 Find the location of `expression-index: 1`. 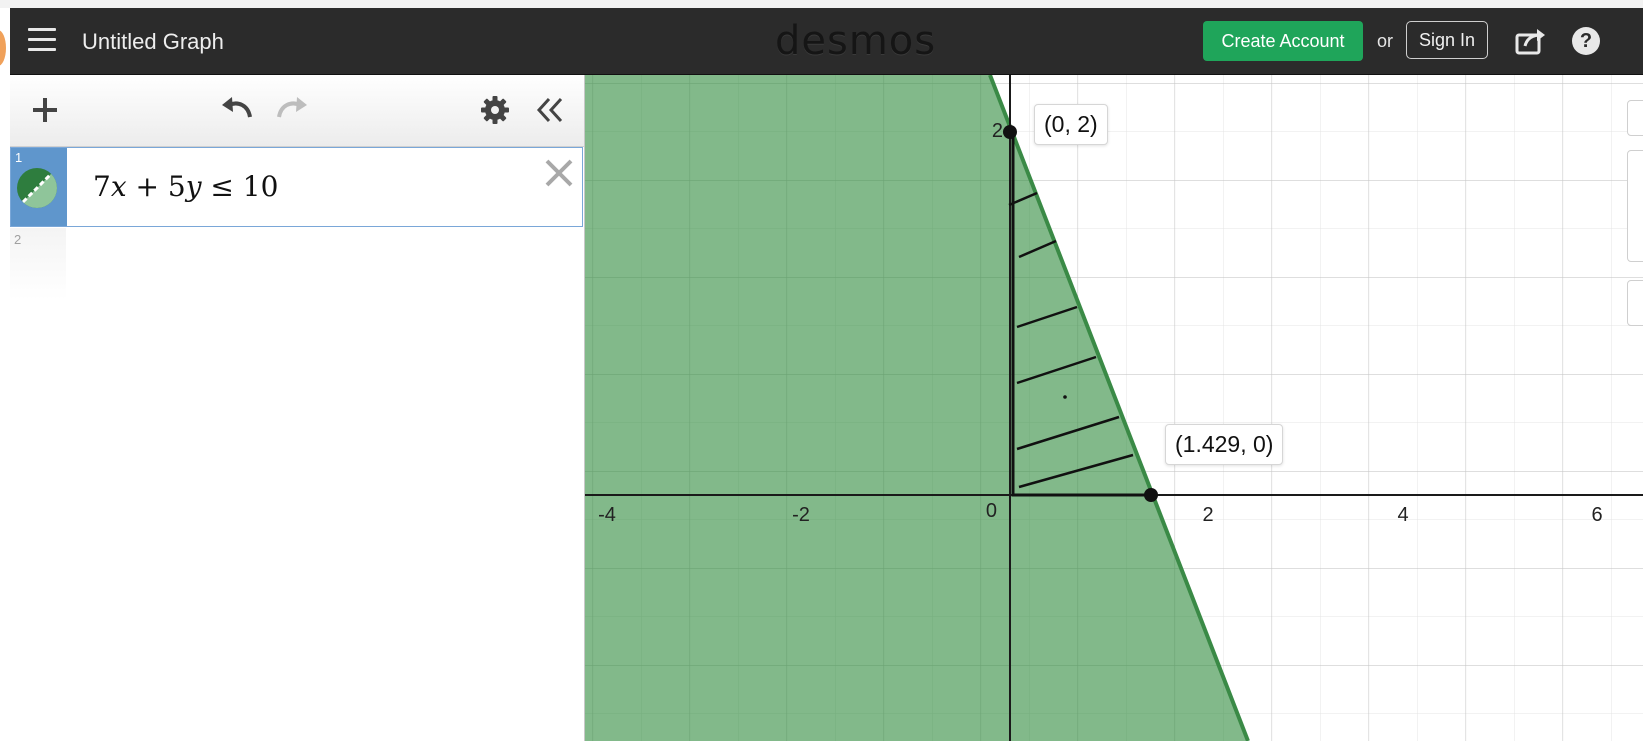

expression-index: 1 is located at coordinates (19, 157).